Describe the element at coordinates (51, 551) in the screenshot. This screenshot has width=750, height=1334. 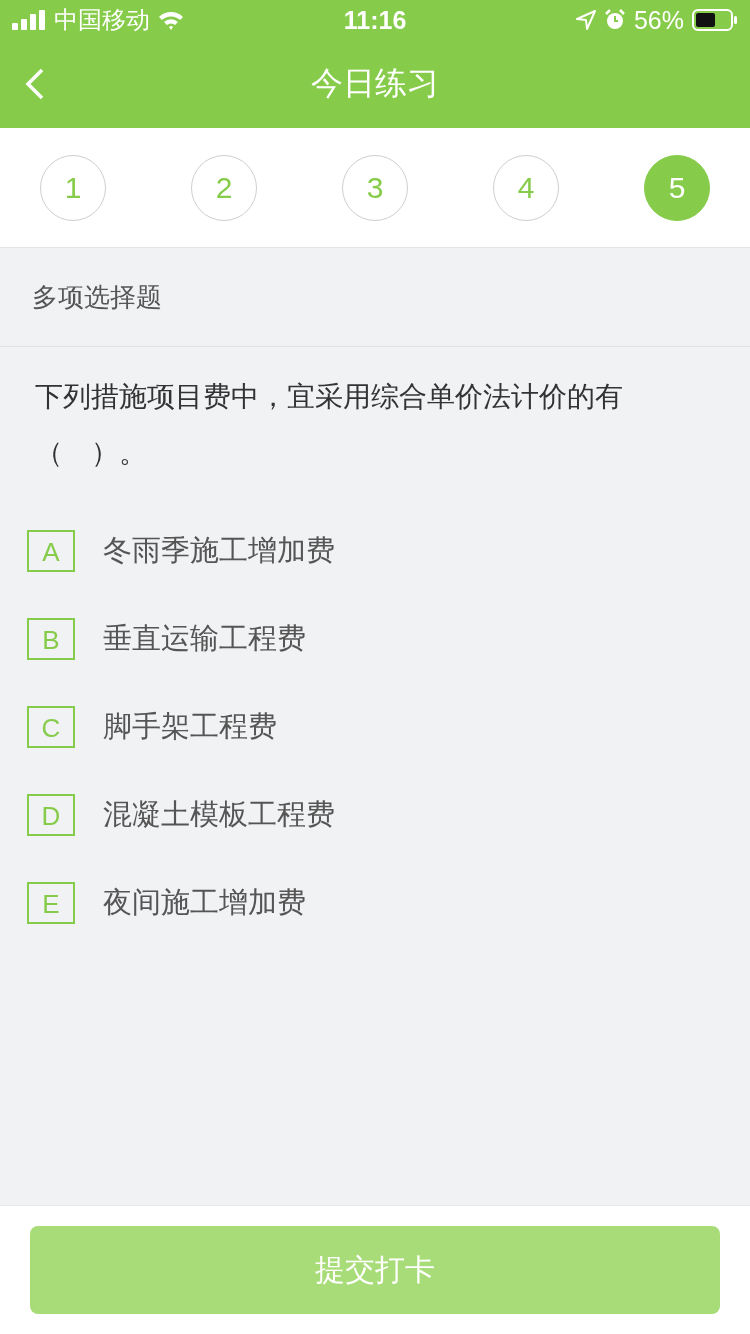
I see `option-checkbox: A` at that location.